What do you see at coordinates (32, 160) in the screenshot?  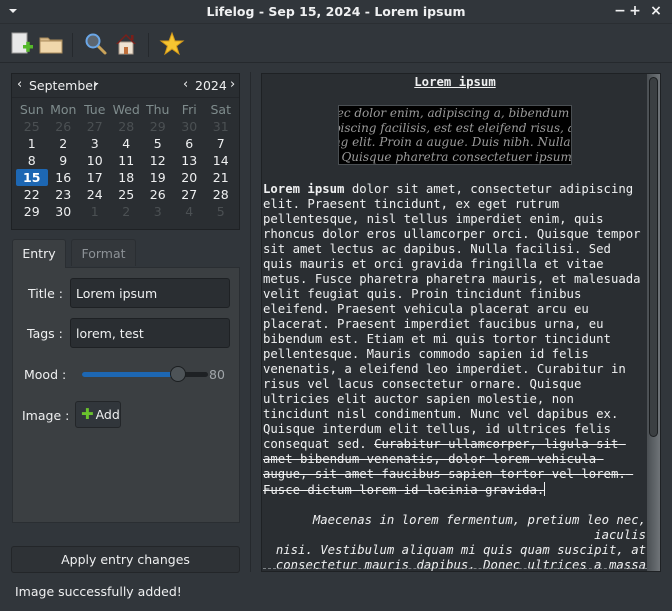 I see `calendar-day: 8` at bounding box center [32, 160].